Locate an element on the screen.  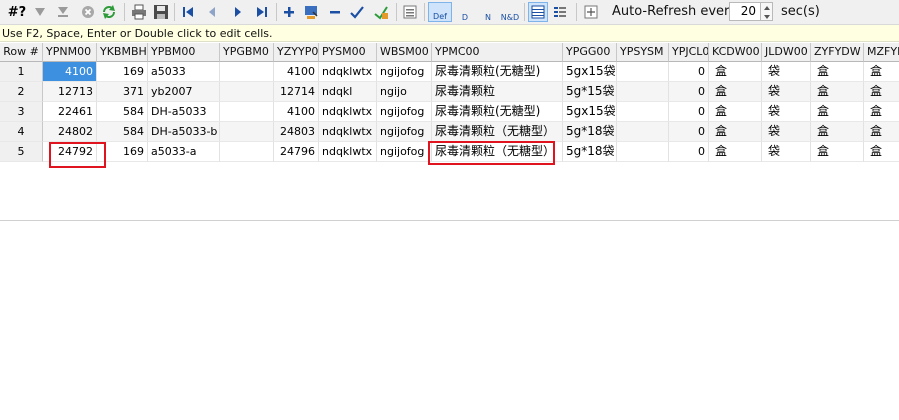
insert-record-icon is located at coordinates (311, 12).